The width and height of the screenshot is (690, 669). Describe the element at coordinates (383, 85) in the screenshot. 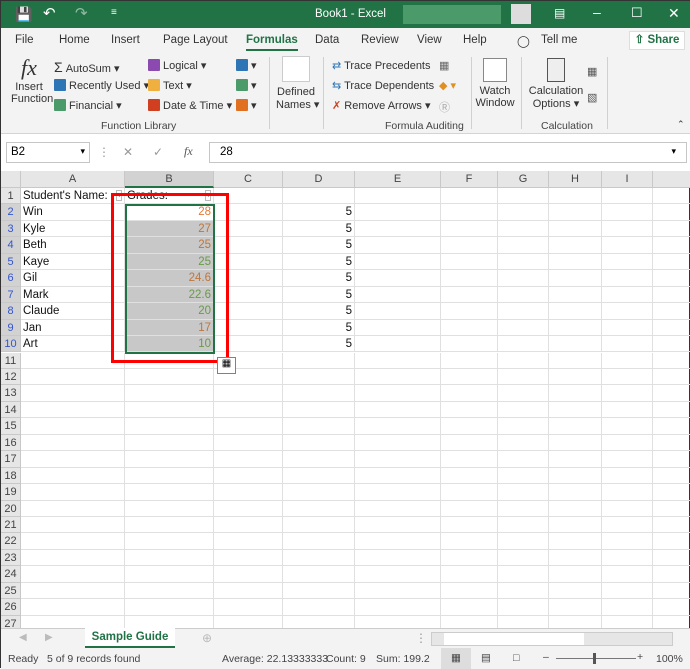

I see `trace-dependents-button: ⇆ Trace Dependents` at that location.